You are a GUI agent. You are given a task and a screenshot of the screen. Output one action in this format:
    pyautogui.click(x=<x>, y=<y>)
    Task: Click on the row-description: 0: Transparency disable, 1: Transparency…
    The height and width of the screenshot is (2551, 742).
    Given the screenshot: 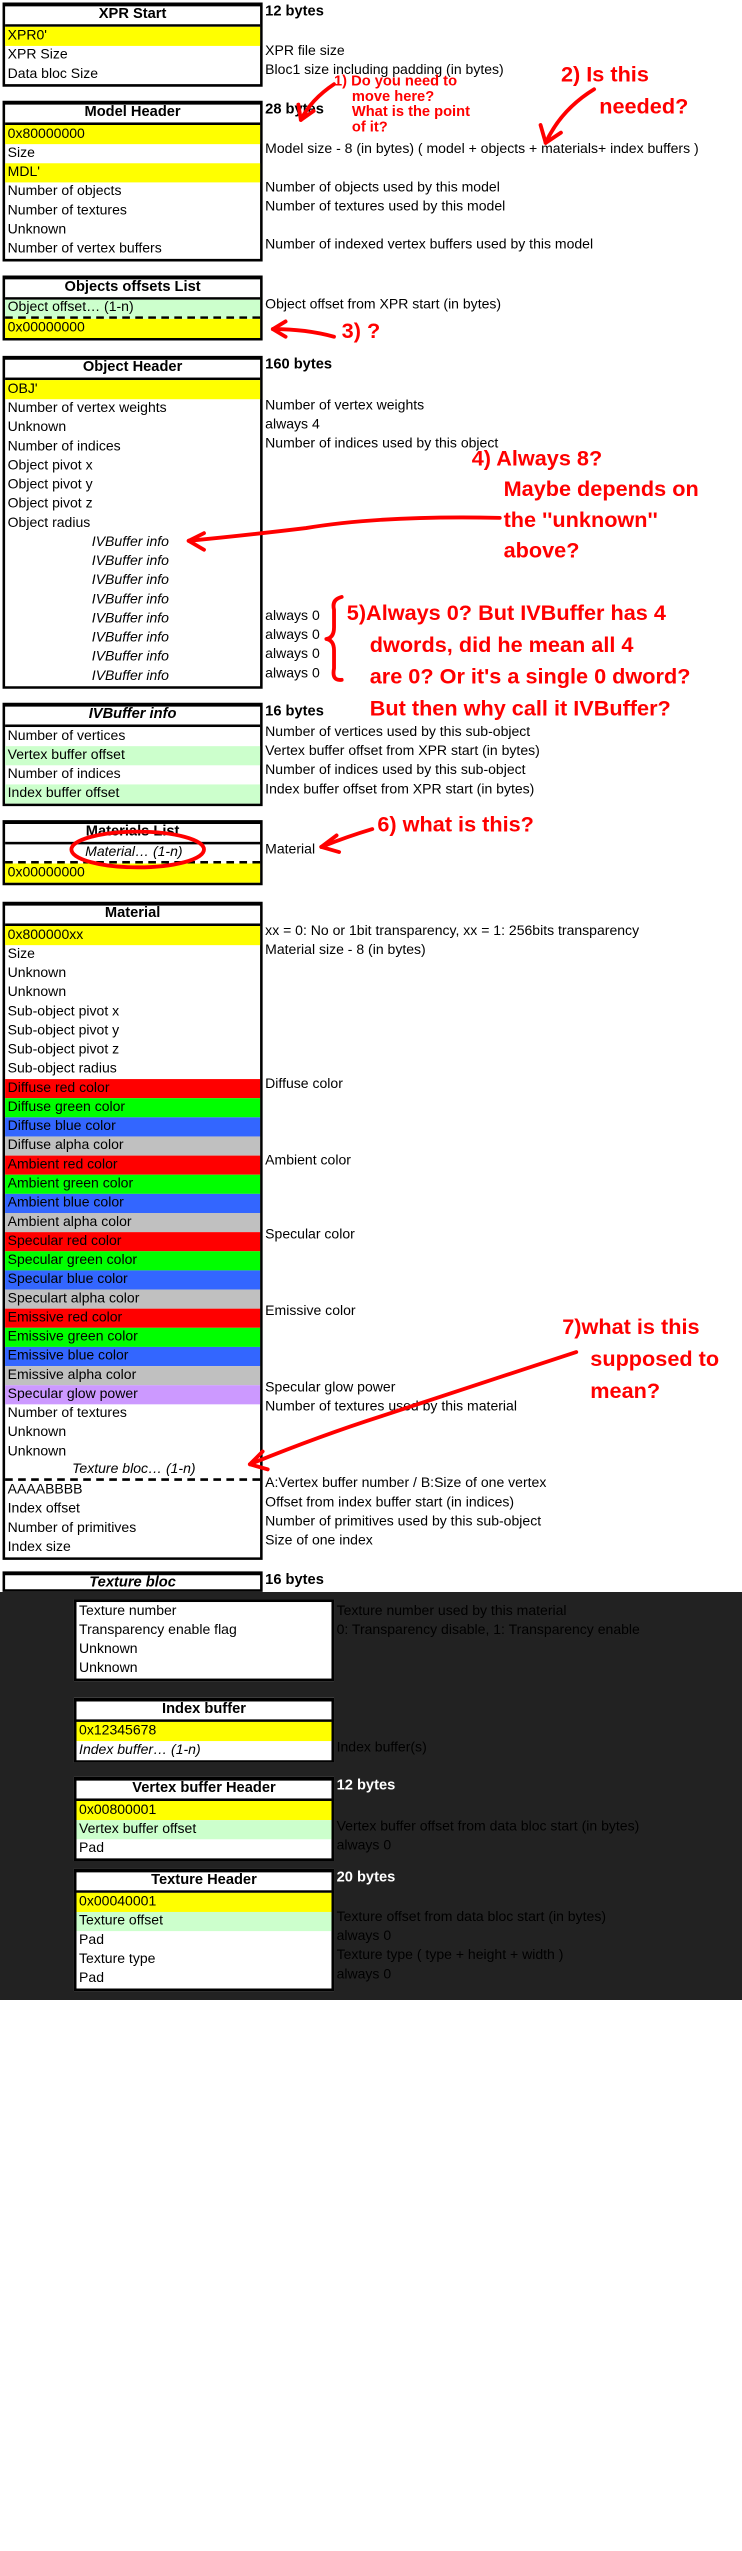 What is the action you would take?
    pyautogui.click(x=488, y=1630)
    